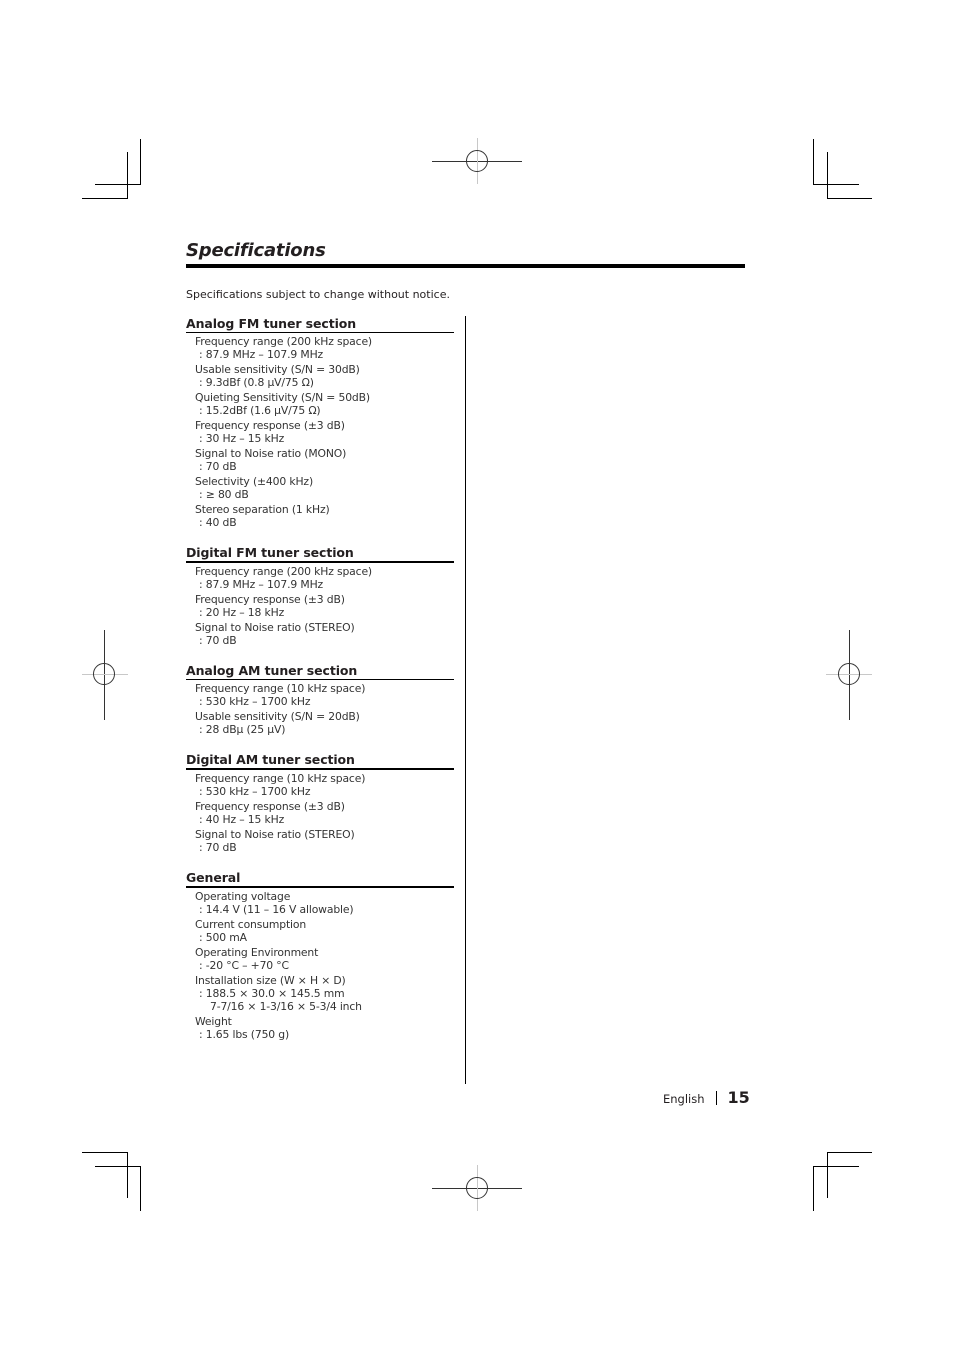 The height and width of the screenshot is (1351, 954). I want to click on spec-label: Current consumption, so click(251, 924).